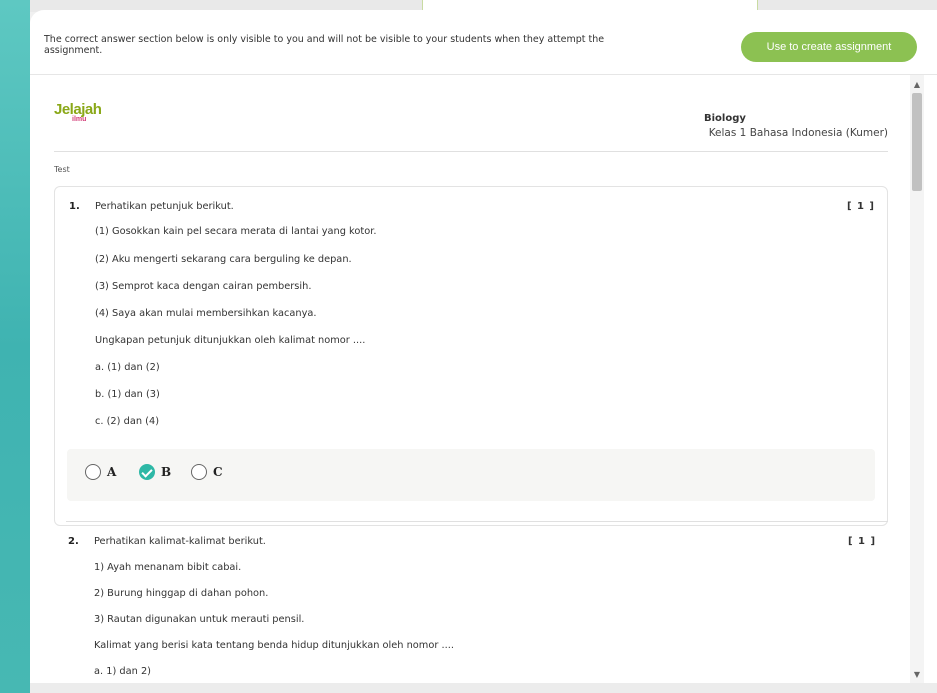 This screenshot has height=693, width=937. What do you see at coordinates (147, 472) in the screenshot?
I see `check-circle-icon` at bounding box center [147, 472].